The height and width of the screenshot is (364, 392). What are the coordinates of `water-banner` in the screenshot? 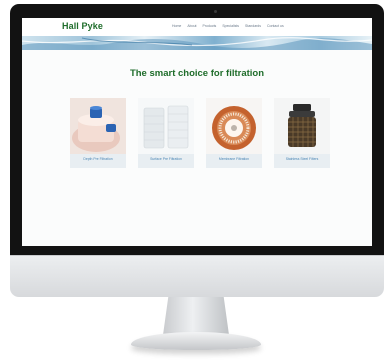 It's located at (197, 43).